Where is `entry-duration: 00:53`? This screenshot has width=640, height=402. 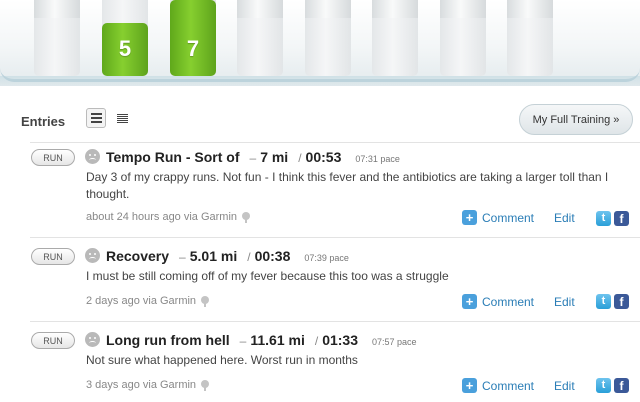 entry-duration: 00:53 is located at coordinates (323, 157).